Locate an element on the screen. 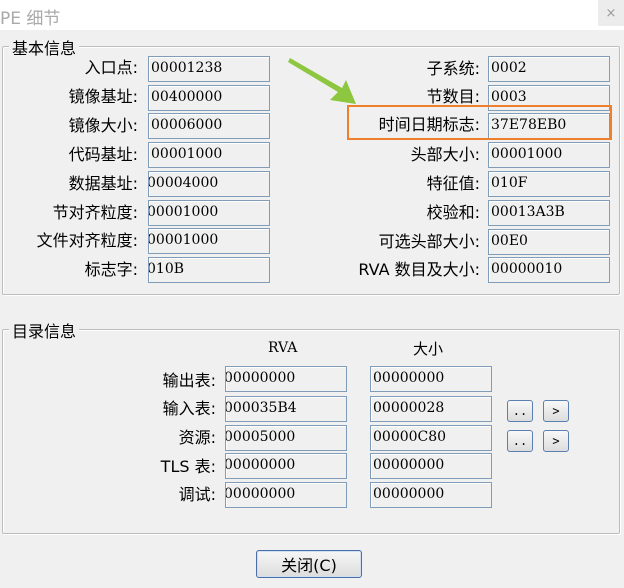 The image size is (624, 588). resource-more-button: .. is located at coordinates (520, 441).